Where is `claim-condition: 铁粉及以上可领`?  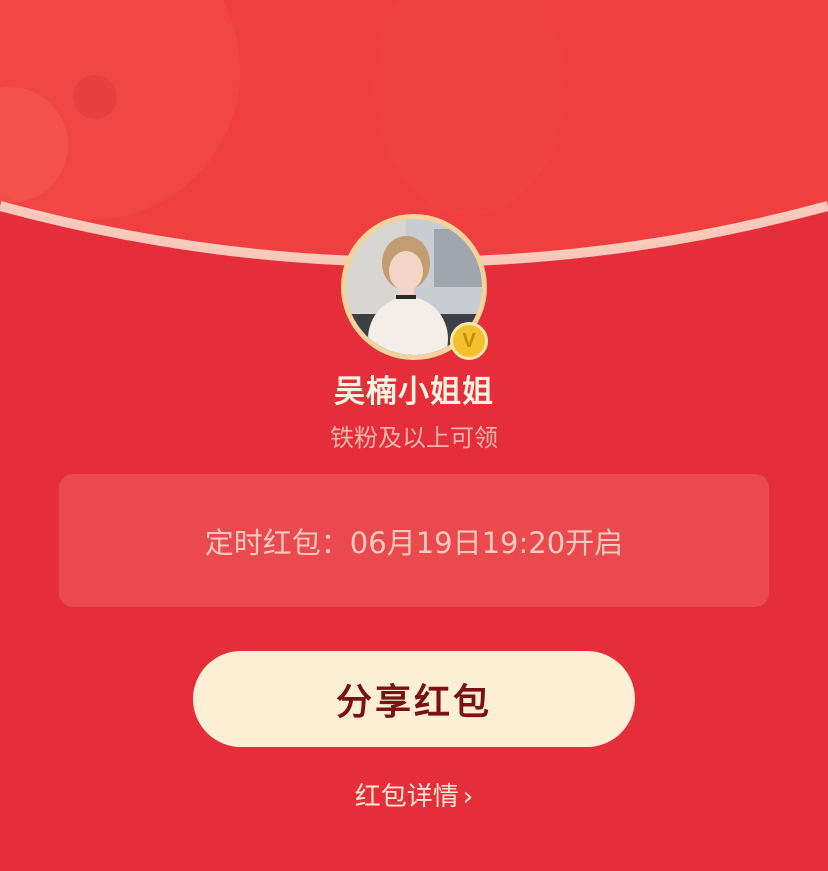 claim-condition: 铁粉及以上可领 is located at coordinates (414, 438).